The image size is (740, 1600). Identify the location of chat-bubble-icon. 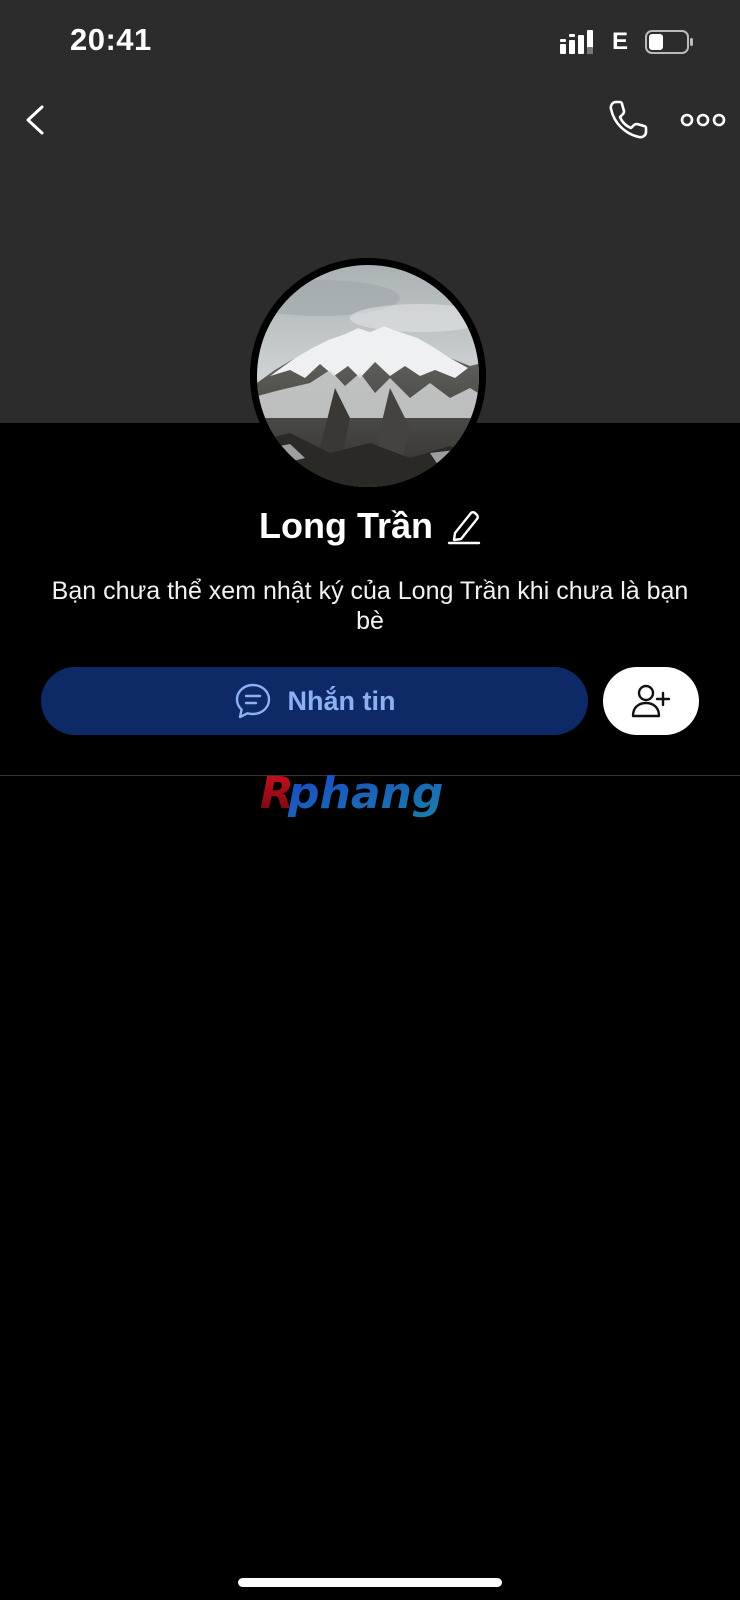
(252, 701).